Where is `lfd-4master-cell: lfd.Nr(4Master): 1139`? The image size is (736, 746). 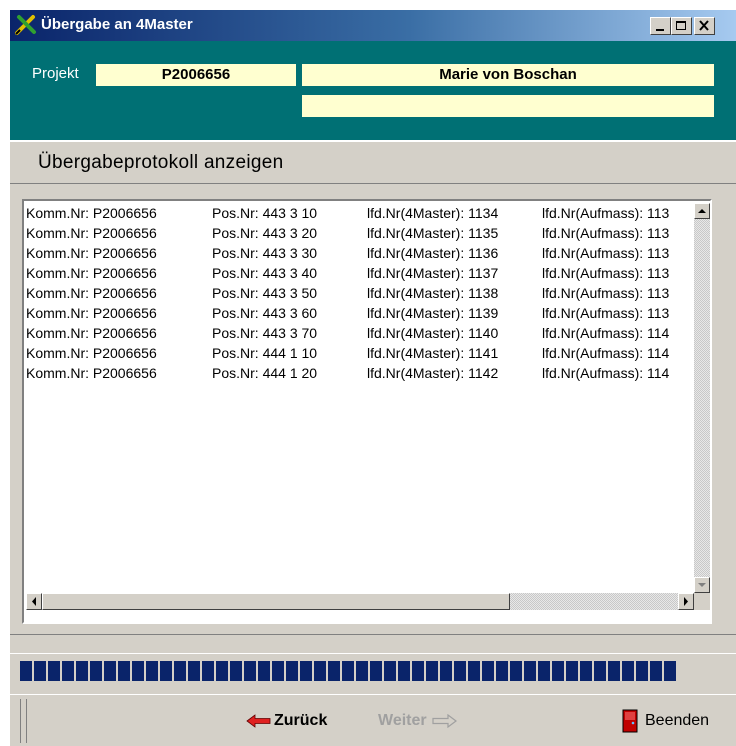
lfd-4master-cell: lfd.Nr(4Master): 1139 is located at coordinates (433, 313).